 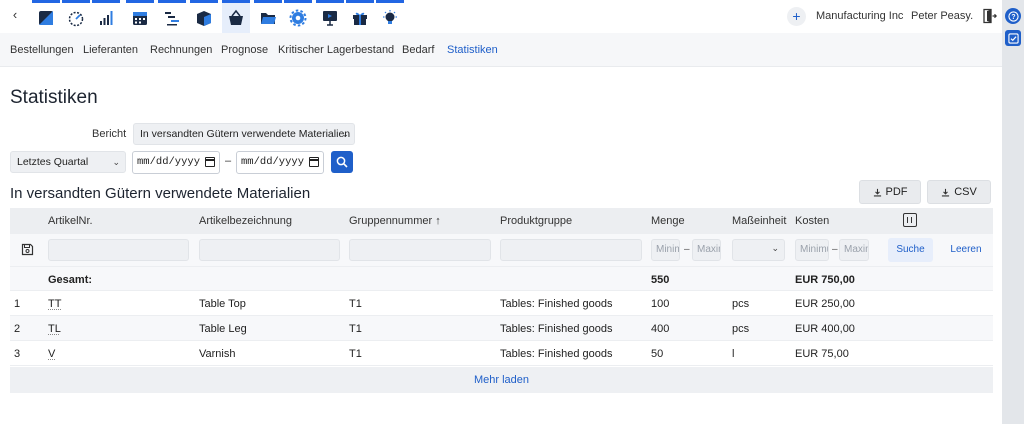 What do you see at coordinates (204, 16) in the screenshot?
I see `app-inventory-box-icon` at bounding box center [204, 16].